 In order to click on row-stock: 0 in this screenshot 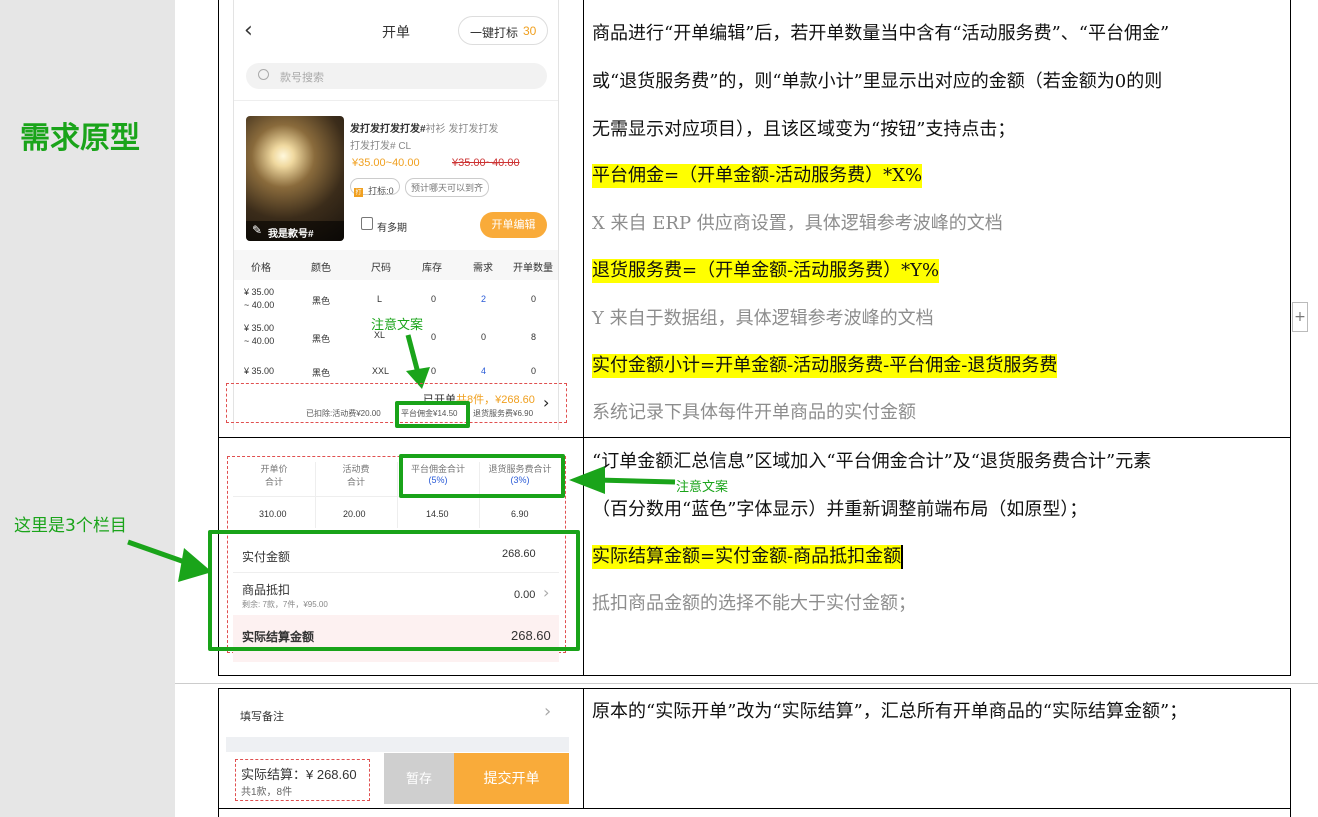, I will do `click(434, 299)`.